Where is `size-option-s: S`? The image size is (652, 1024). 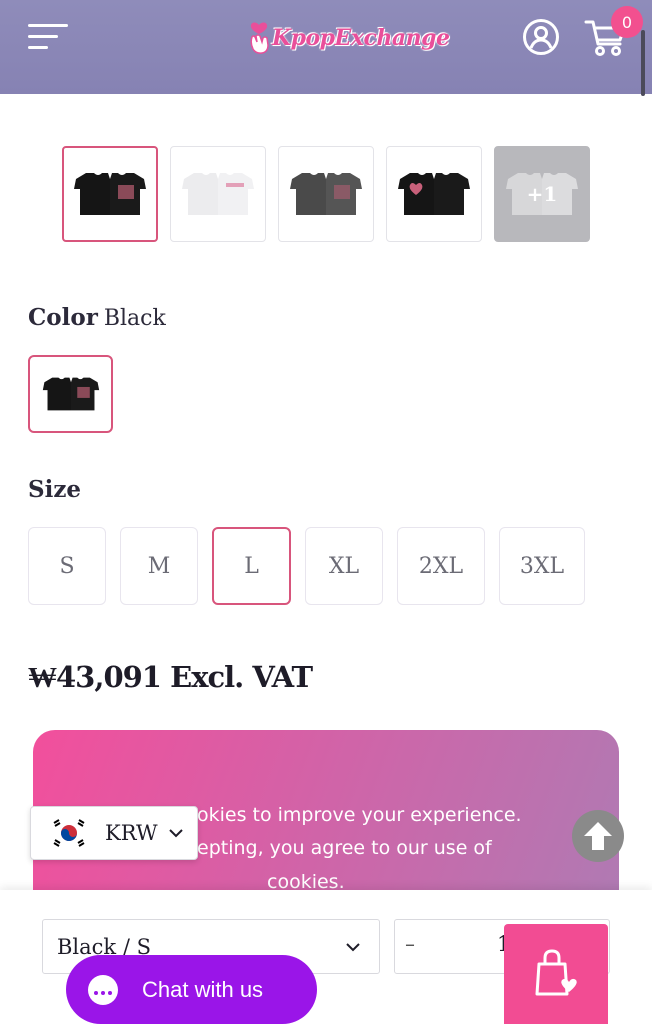 size-option-s: S is located at coordinates (67, 566).